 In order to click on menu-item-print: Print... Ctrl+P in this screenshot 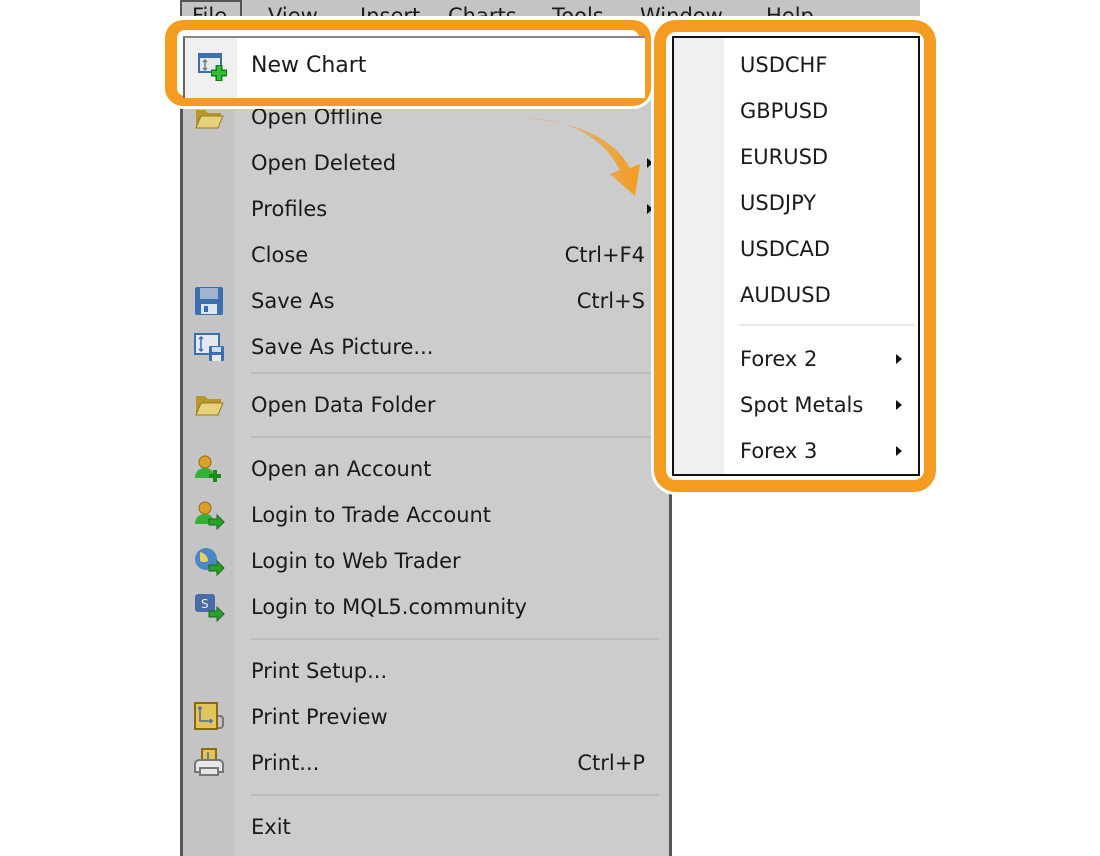, I will do `click(426, 763)`.